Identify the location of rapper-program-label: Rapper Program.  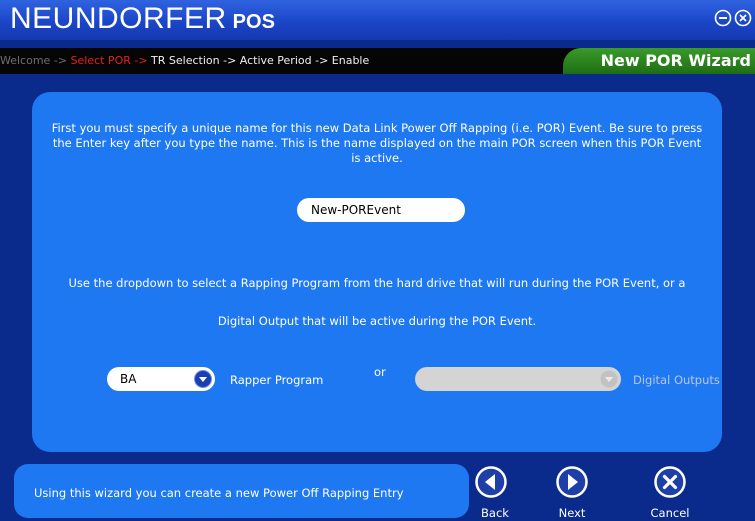
(277, 380).